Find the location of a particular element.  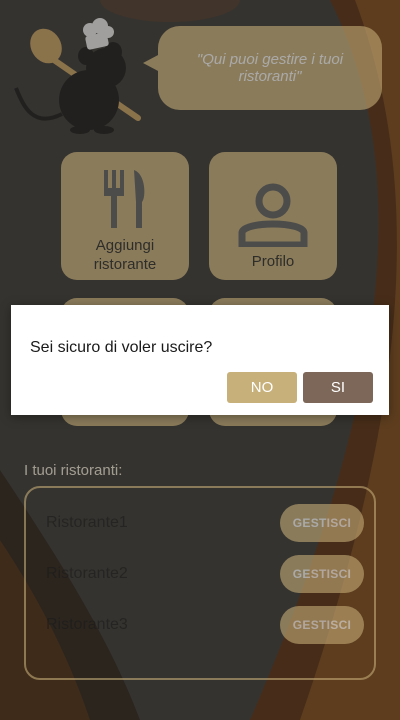

restaurant-name: Ristorante2 is located at coordinates (87, 573).